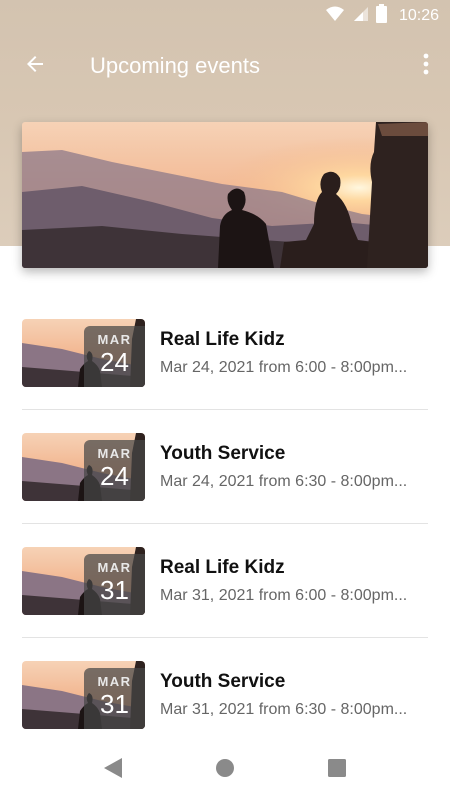  I want to click on nav-back-icon, so click(113, 770).